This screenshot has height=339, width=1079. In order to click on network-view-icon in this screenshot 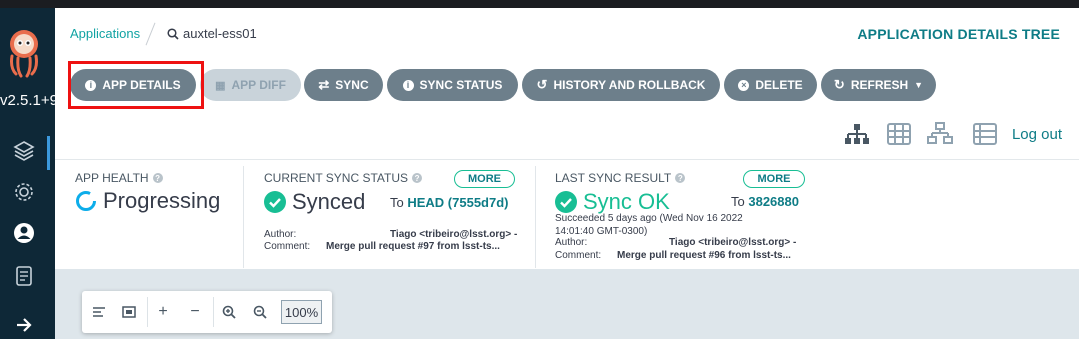, I will do `click(940, 134)`.